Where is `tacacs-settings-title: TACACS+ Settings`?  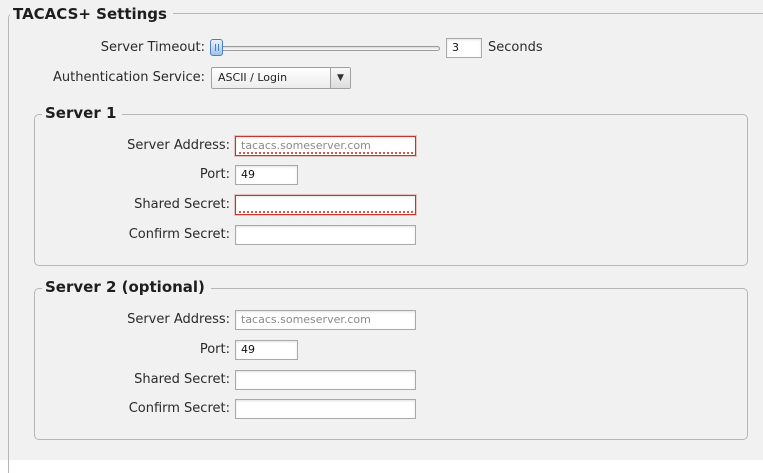 tacacs-settings-title: TACACS+ Settings is located at coordinates (91, 14).